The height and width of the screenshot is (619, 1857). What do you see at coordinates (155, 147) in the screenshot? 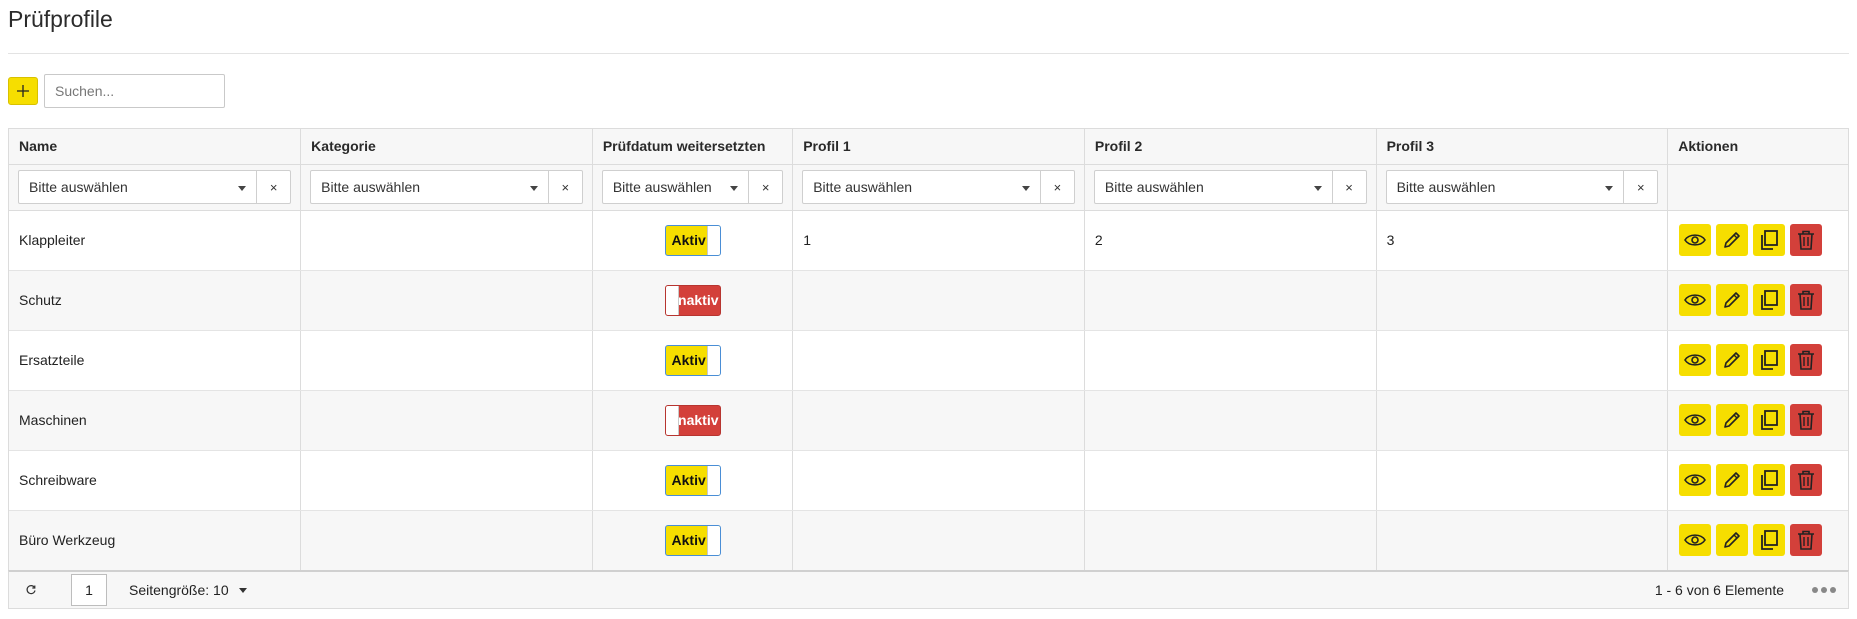
I see `column-header-name: Name` at bounding box center [155, 147].